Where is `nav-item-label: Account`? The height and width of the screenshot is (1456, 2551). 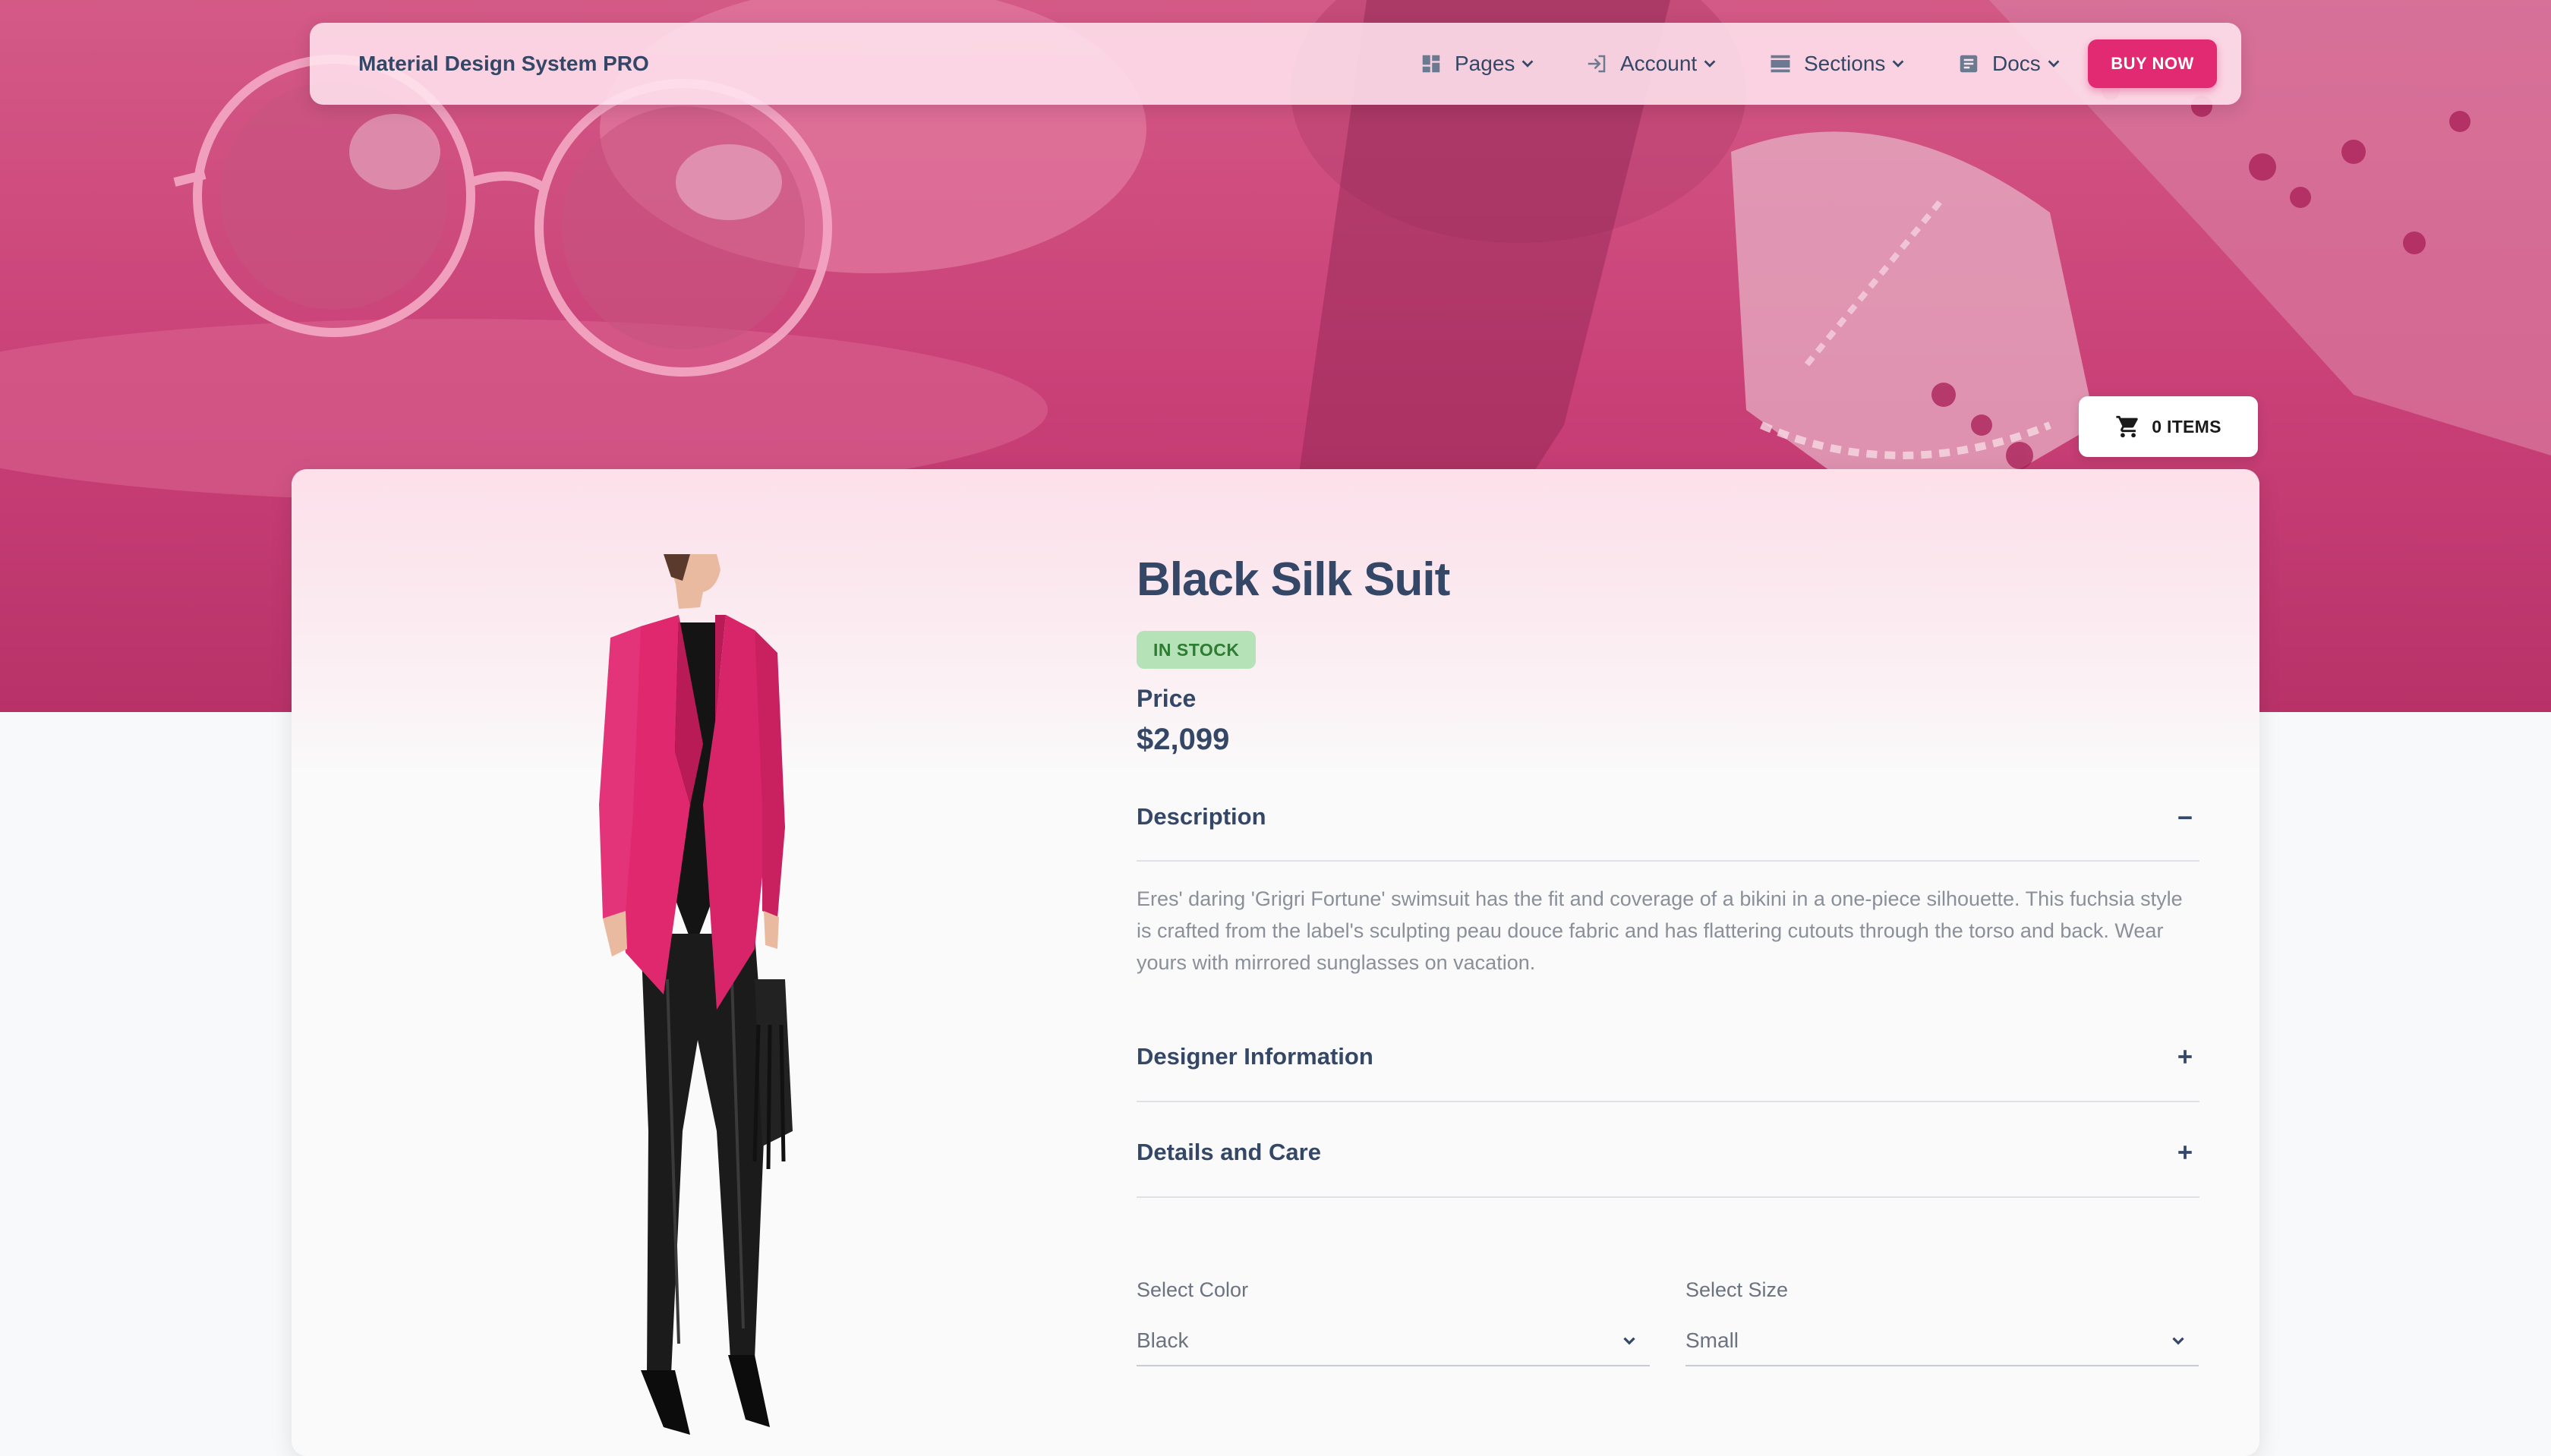 nav-item-label: Account is located at coordinates (1659, 63).